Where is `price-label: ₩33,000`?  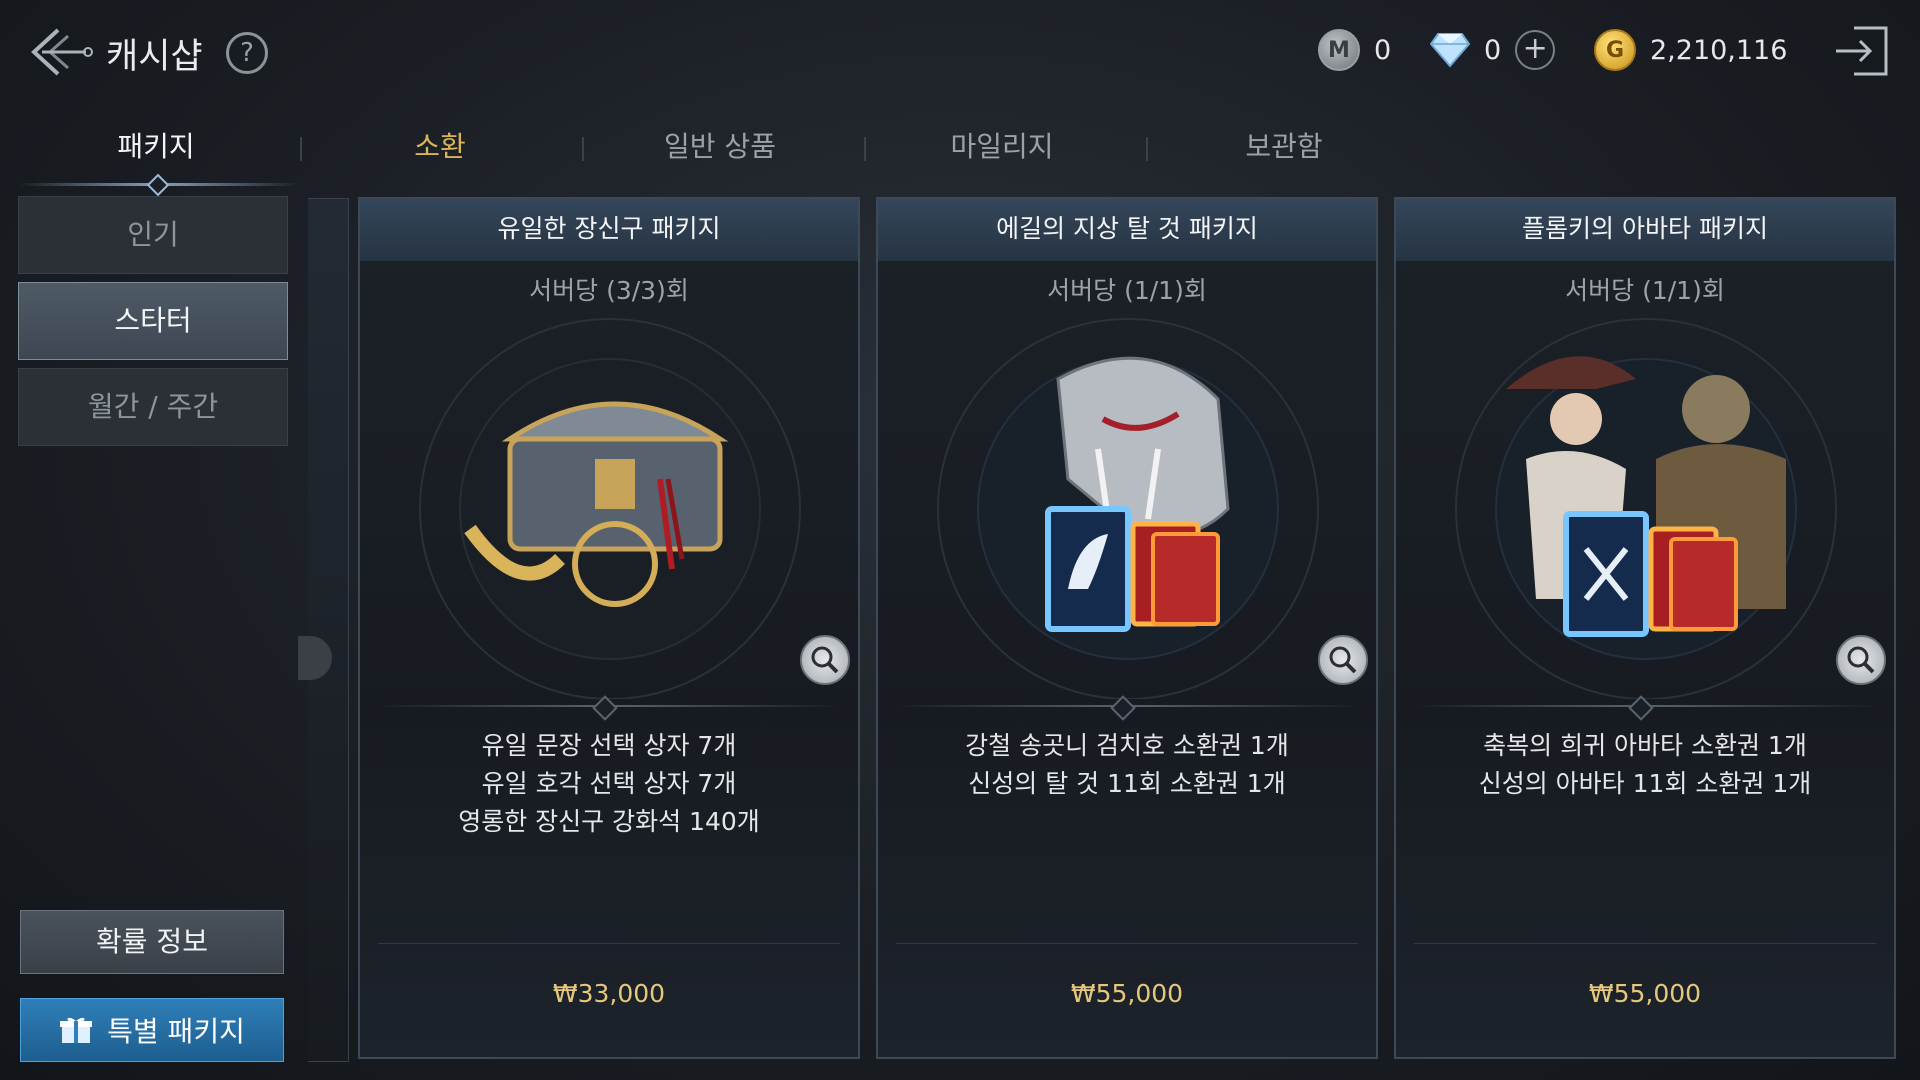
price-label: ₩33,000 is located at coordinates (609, 993).